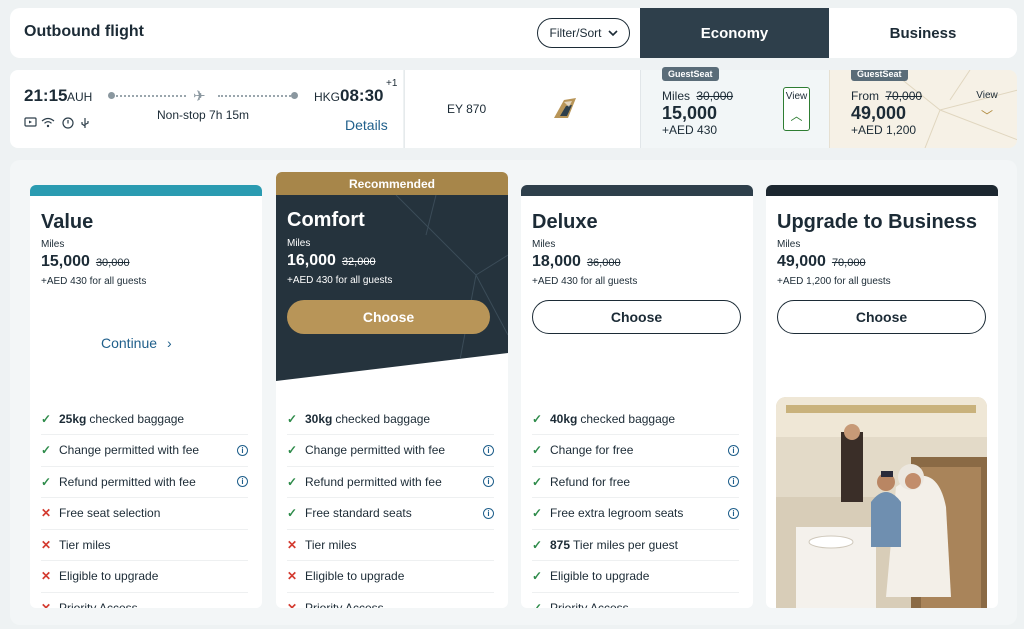 The image size is (1024, 629). I want to click on feature-row: ✓ Free standard seats i, so click(390, 514).